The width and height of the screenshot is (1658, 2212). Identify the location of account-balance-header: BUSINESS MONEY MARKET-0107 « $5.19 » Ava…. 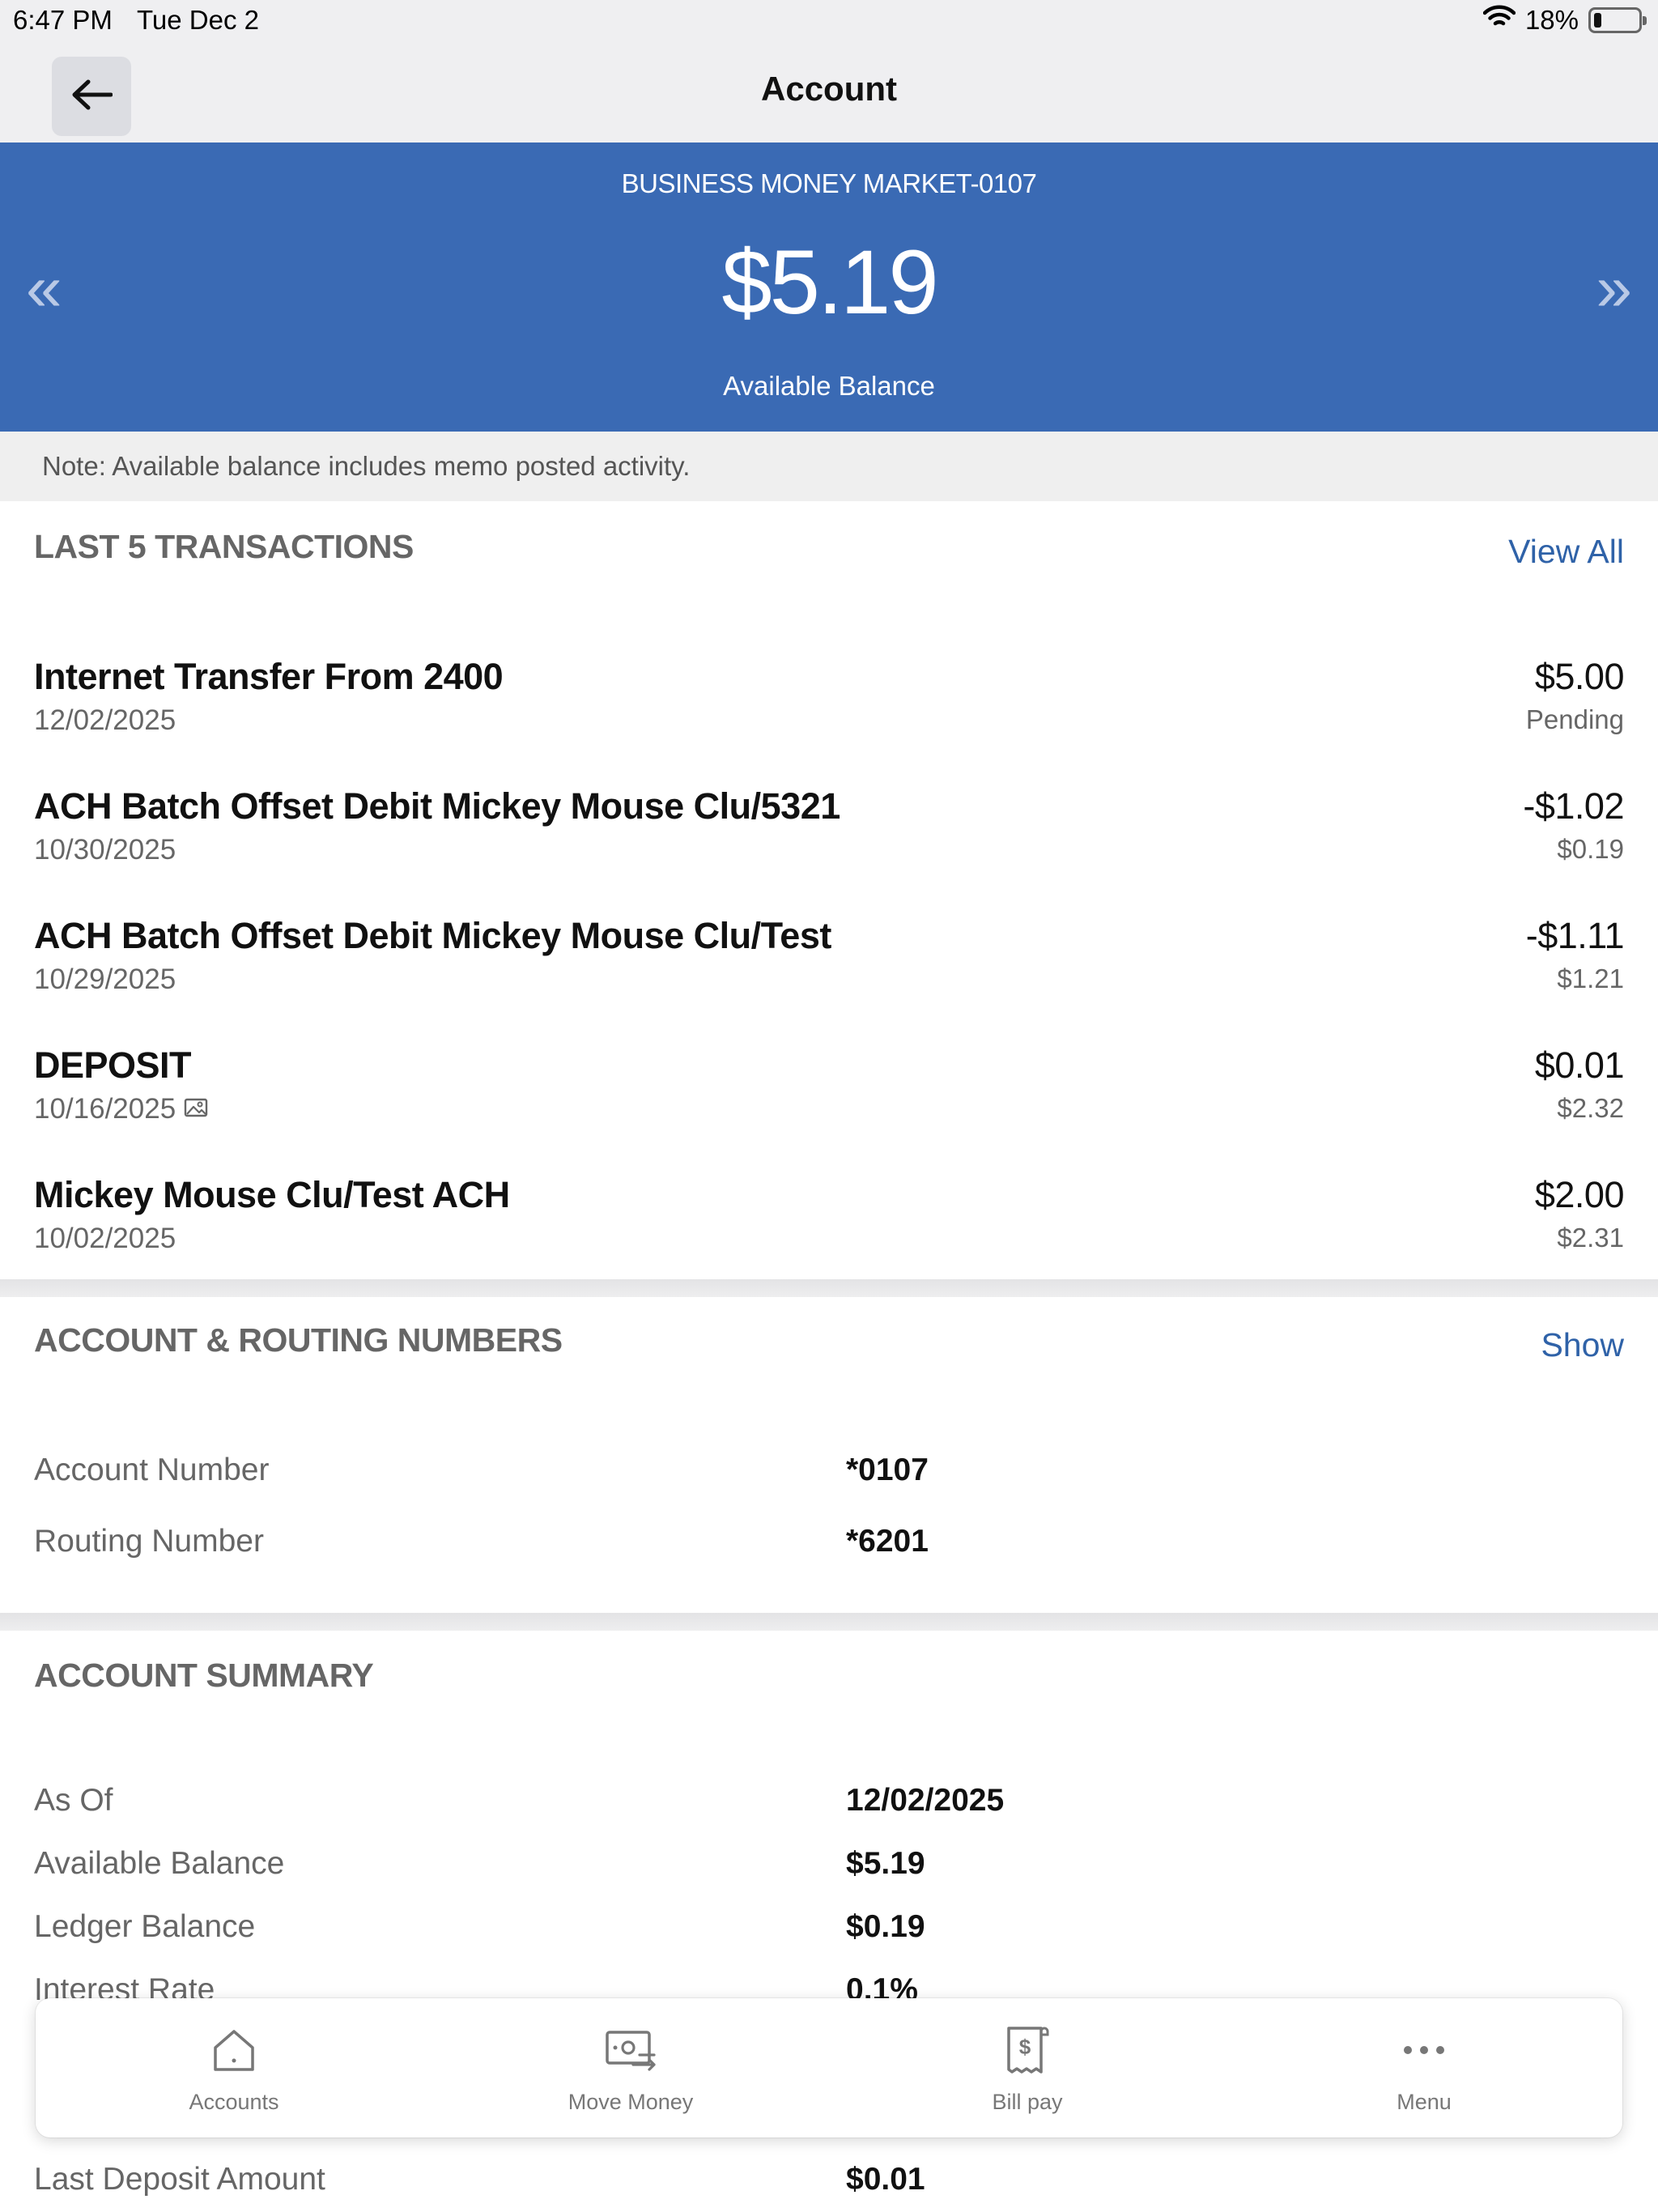
(829, 288).